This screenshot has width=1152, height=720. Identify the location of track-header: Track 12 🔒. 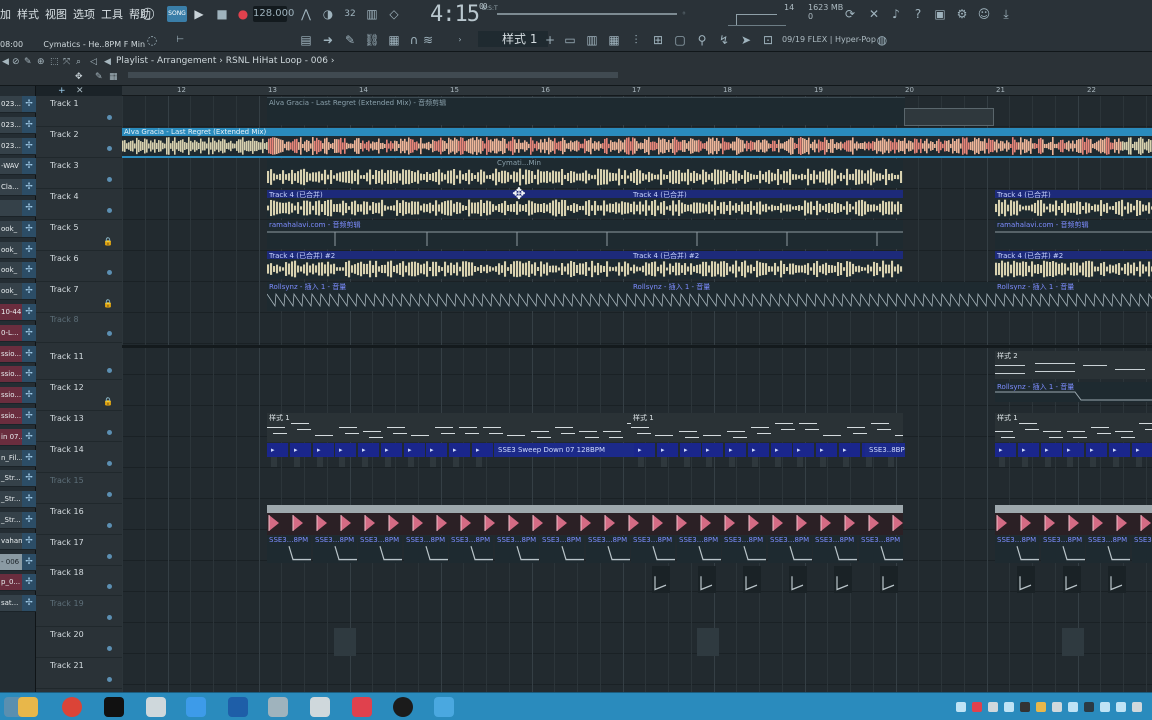
(79, 395).